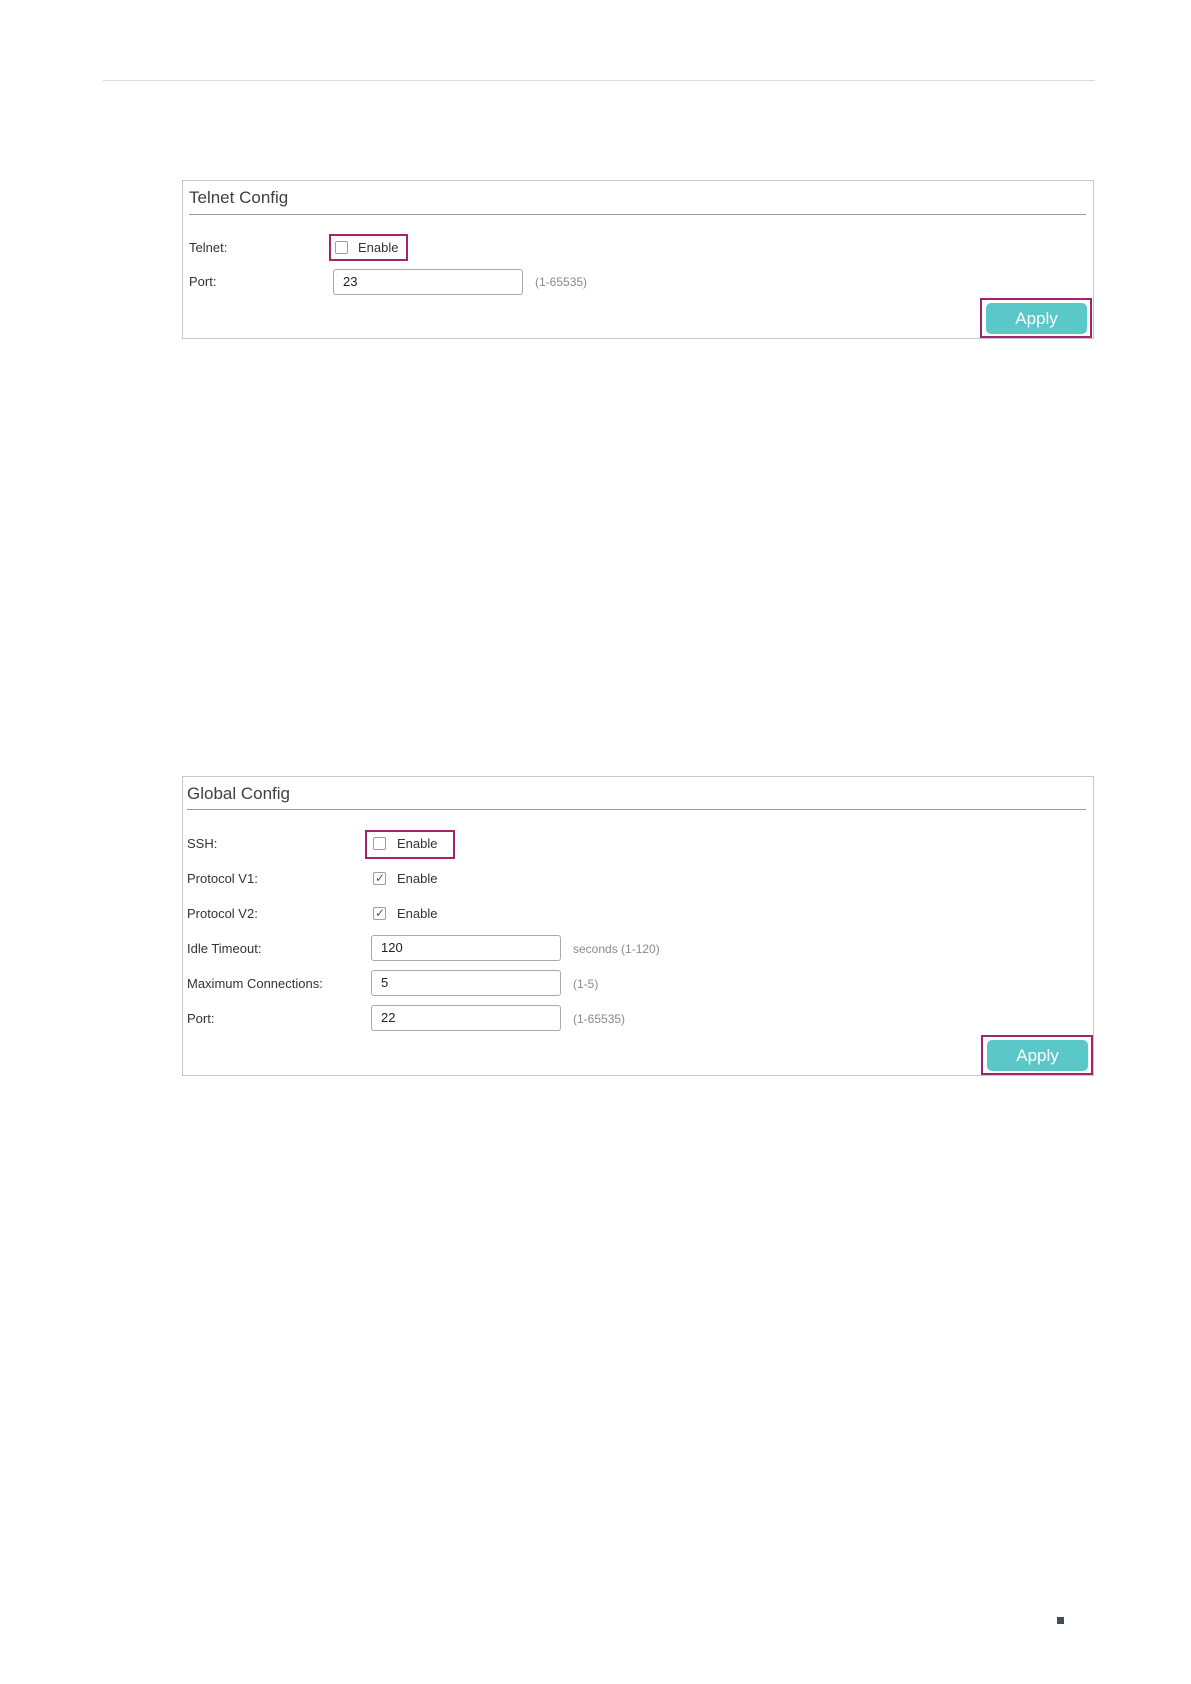 This screenshot has height=1684, width=1191. What do you see at coordinates (1037, 1055) in the screenshot?
I see `global-apply-button: Apply` at bounding box center [1037, 1055].